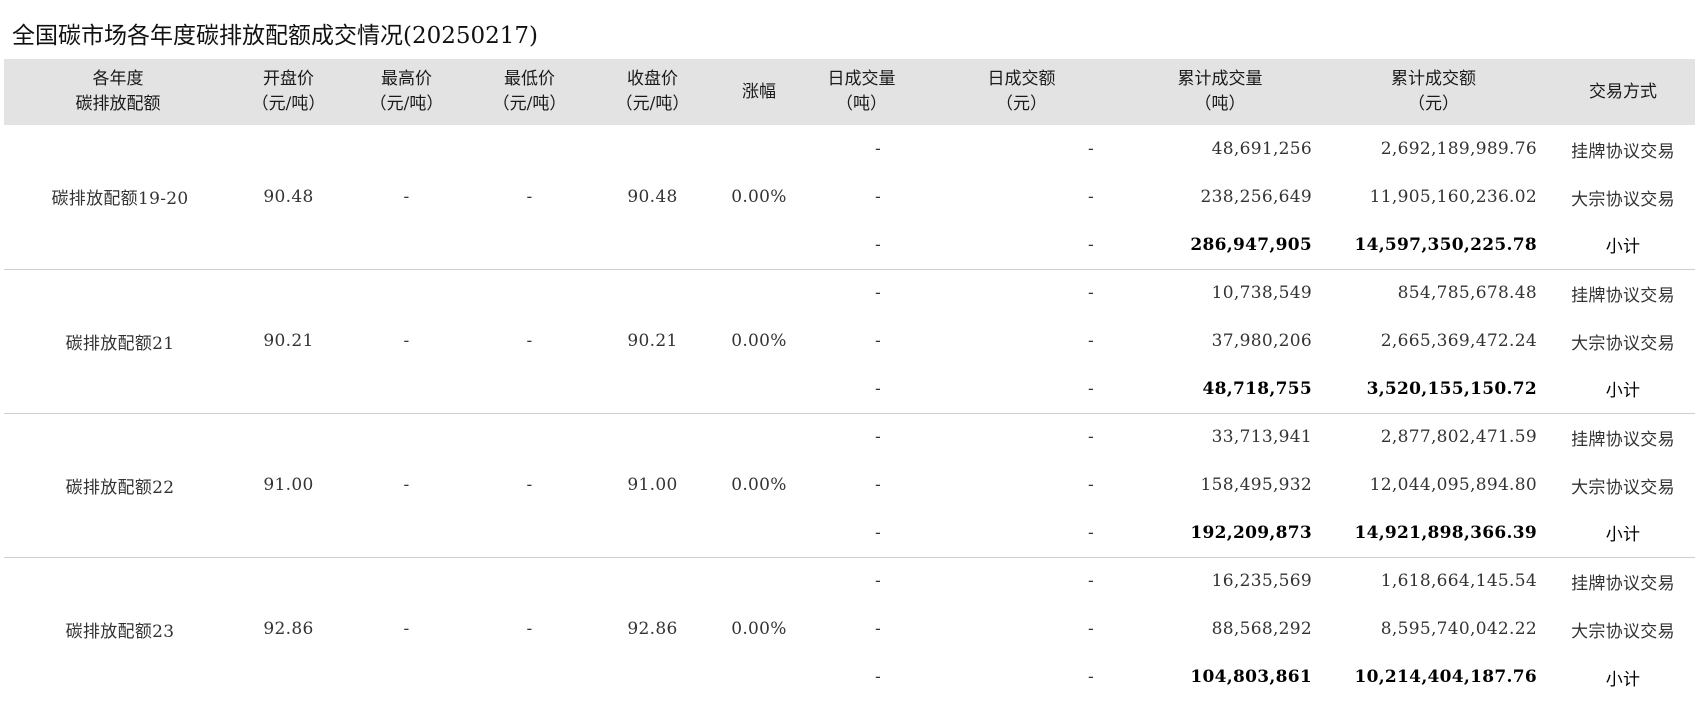 This screenshot has height=701, width=1699. I want to click on cum-amount-subtotal: 14,597,350,225.78, so click(1433, 245).